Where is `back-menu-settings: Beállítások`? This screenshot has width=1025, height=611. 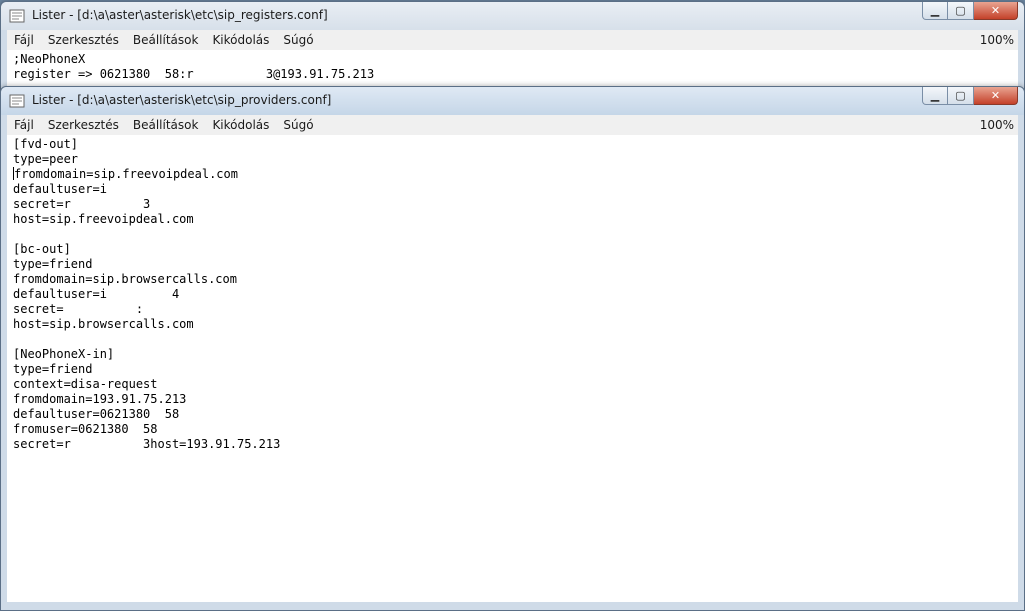 back-menu-settings: Beállítások is located at coordinates (166, 40).